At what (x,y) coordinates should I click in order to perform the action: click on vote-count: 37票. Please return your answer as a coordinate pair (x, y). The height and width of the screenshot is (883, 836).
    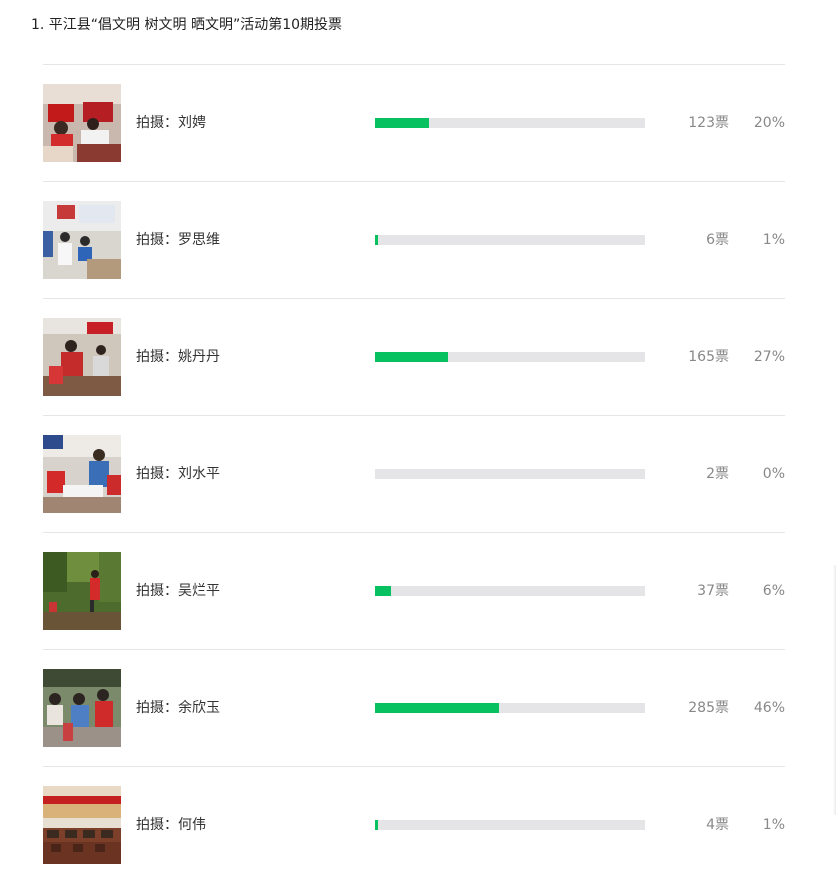
    Looking at the image, I should click on (713, 591).